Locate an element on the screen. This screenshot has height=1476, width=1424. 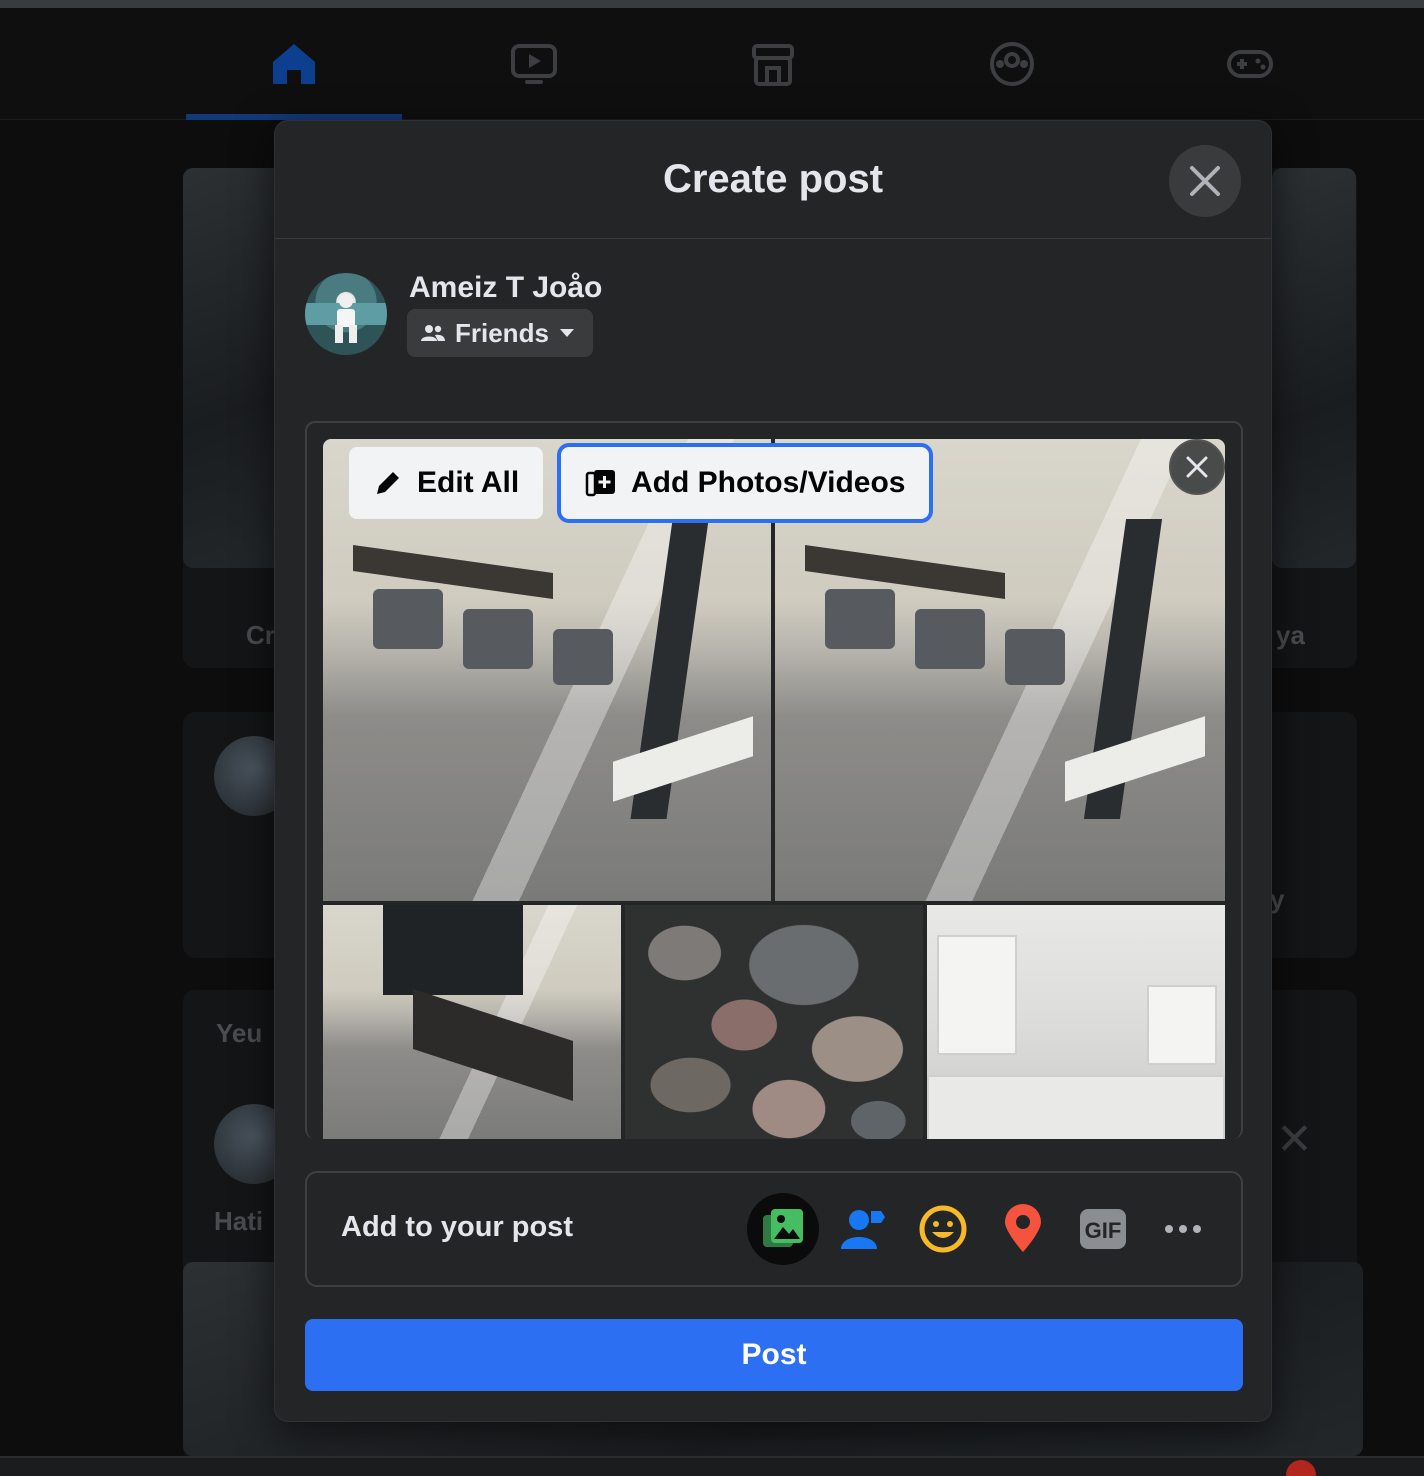
check-in-icon is located at coordinates (1023, 1229).